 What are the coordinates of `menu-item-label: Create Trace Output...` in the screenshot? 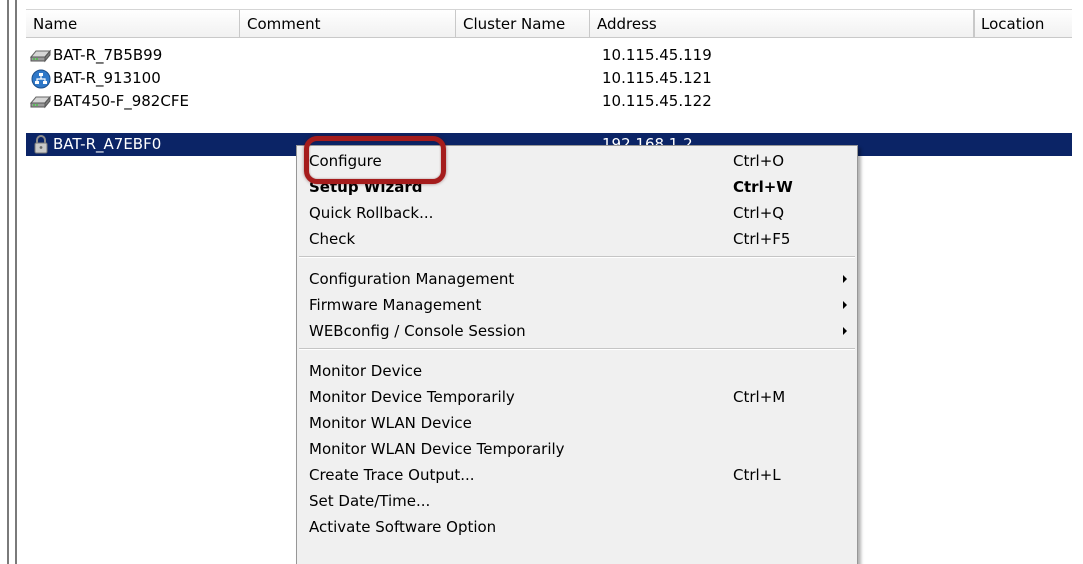 It's located at (392, 475).